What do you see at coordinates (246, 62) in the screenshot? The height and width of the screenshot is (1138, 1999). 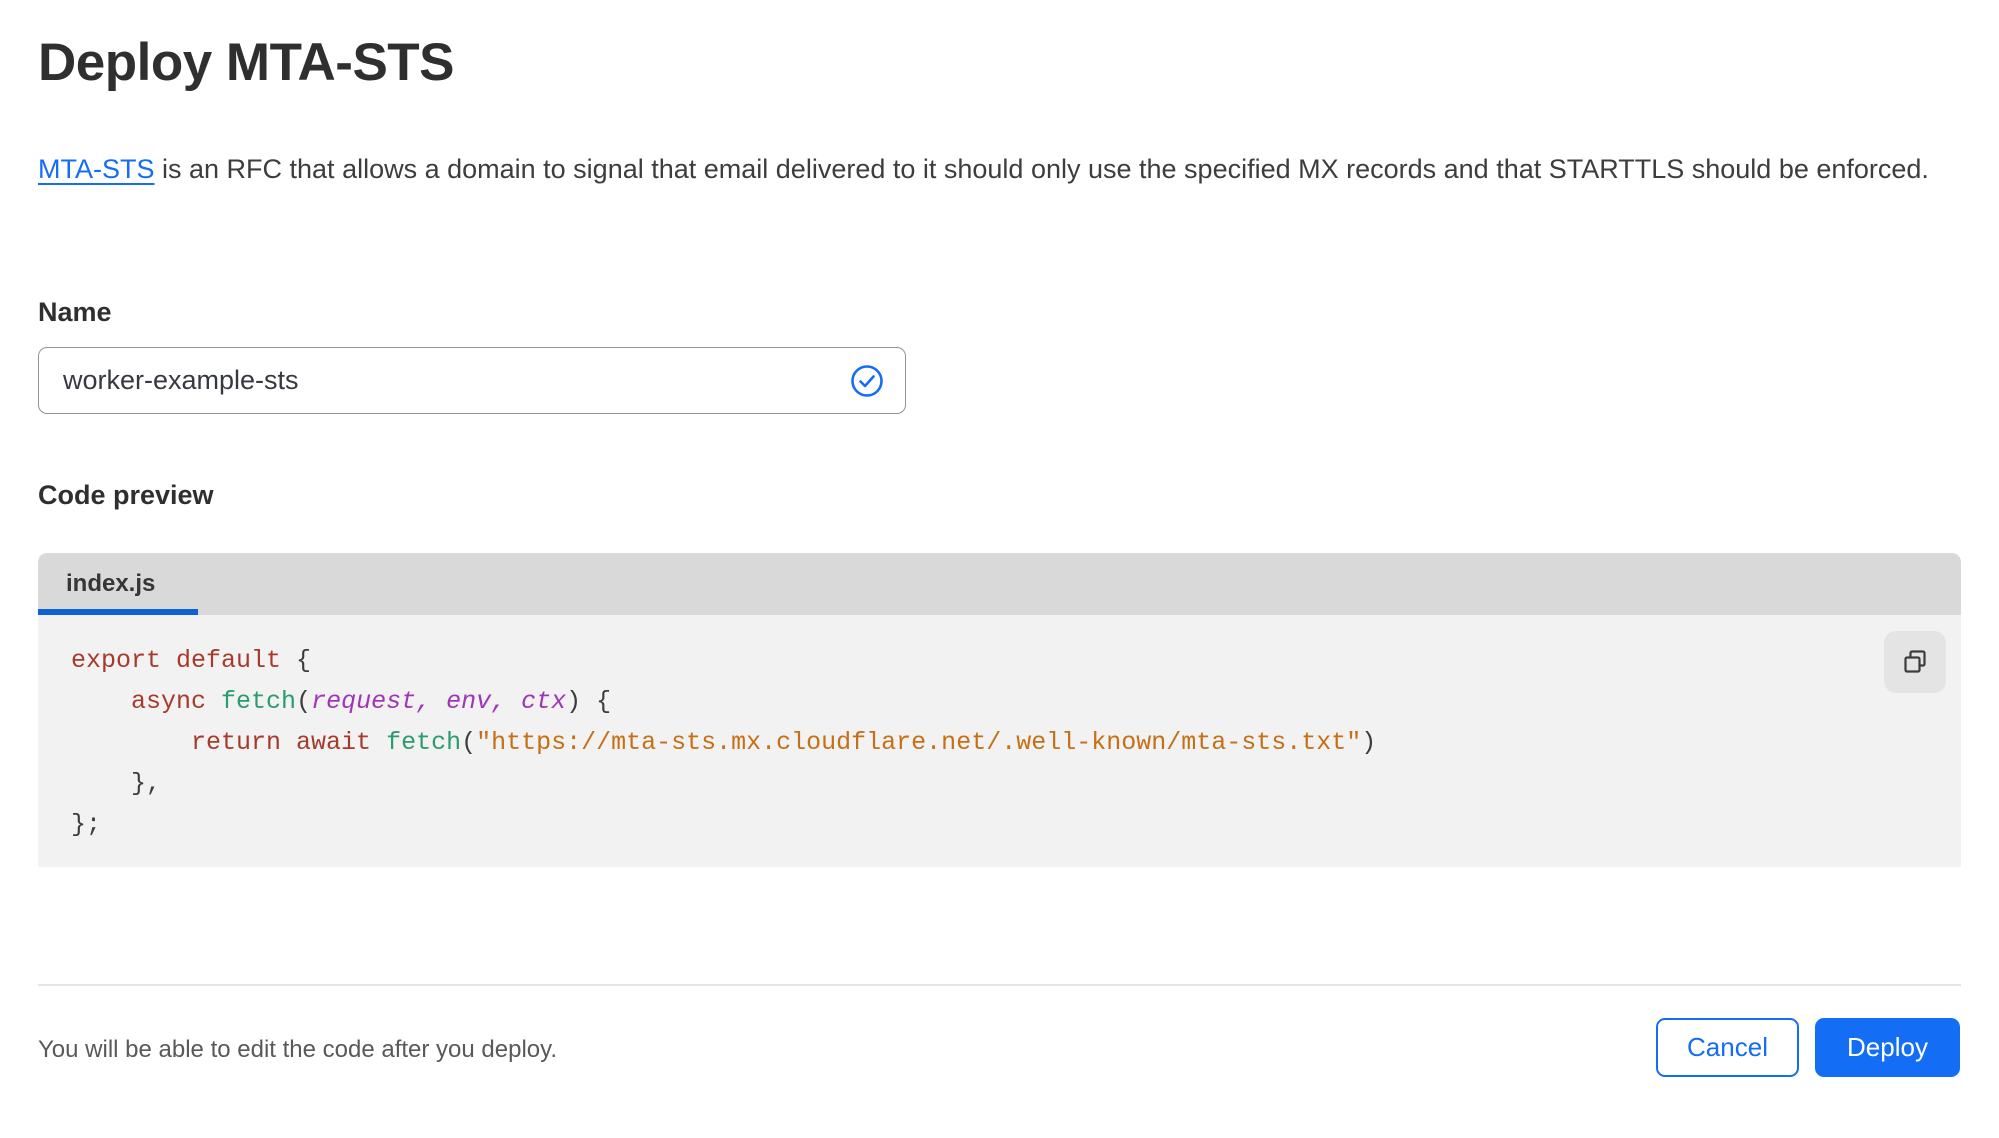 I see `page-title: Deploy MTA-STS` at bounding box center [246, 62].